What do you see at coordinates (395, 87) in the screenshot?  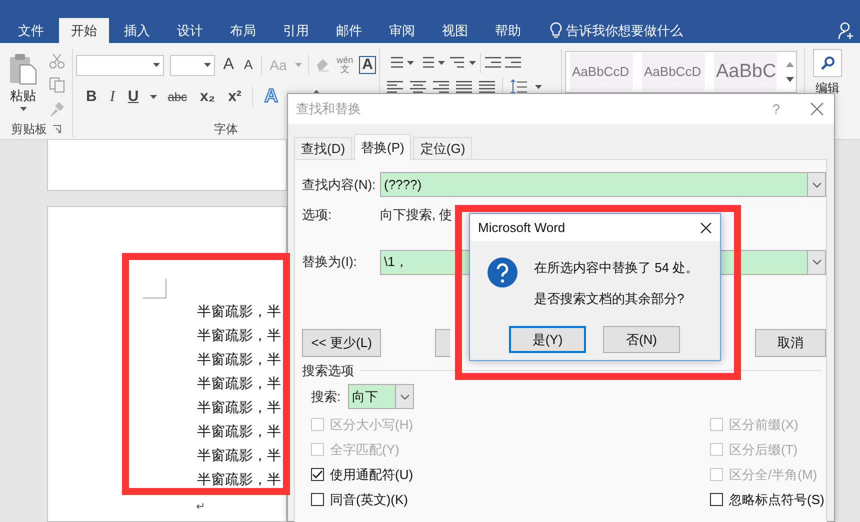 I see `align-left-icon` at bounding box center [395, 87].